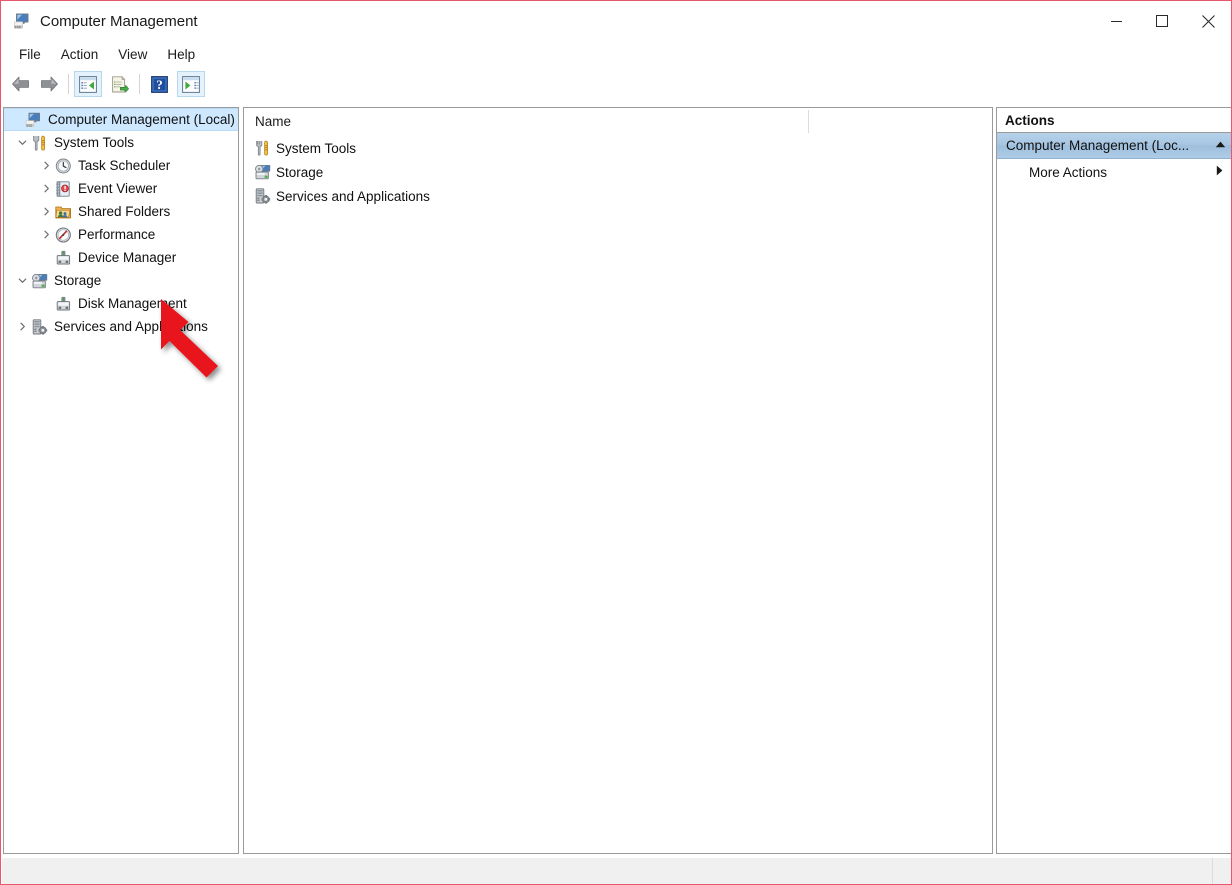 This screenshot has width=1232, height=885. What do you see at coordinates (117, 234) in the screenshot?
I see `tree-item-label: Performance` at bounding box center [117, 234].